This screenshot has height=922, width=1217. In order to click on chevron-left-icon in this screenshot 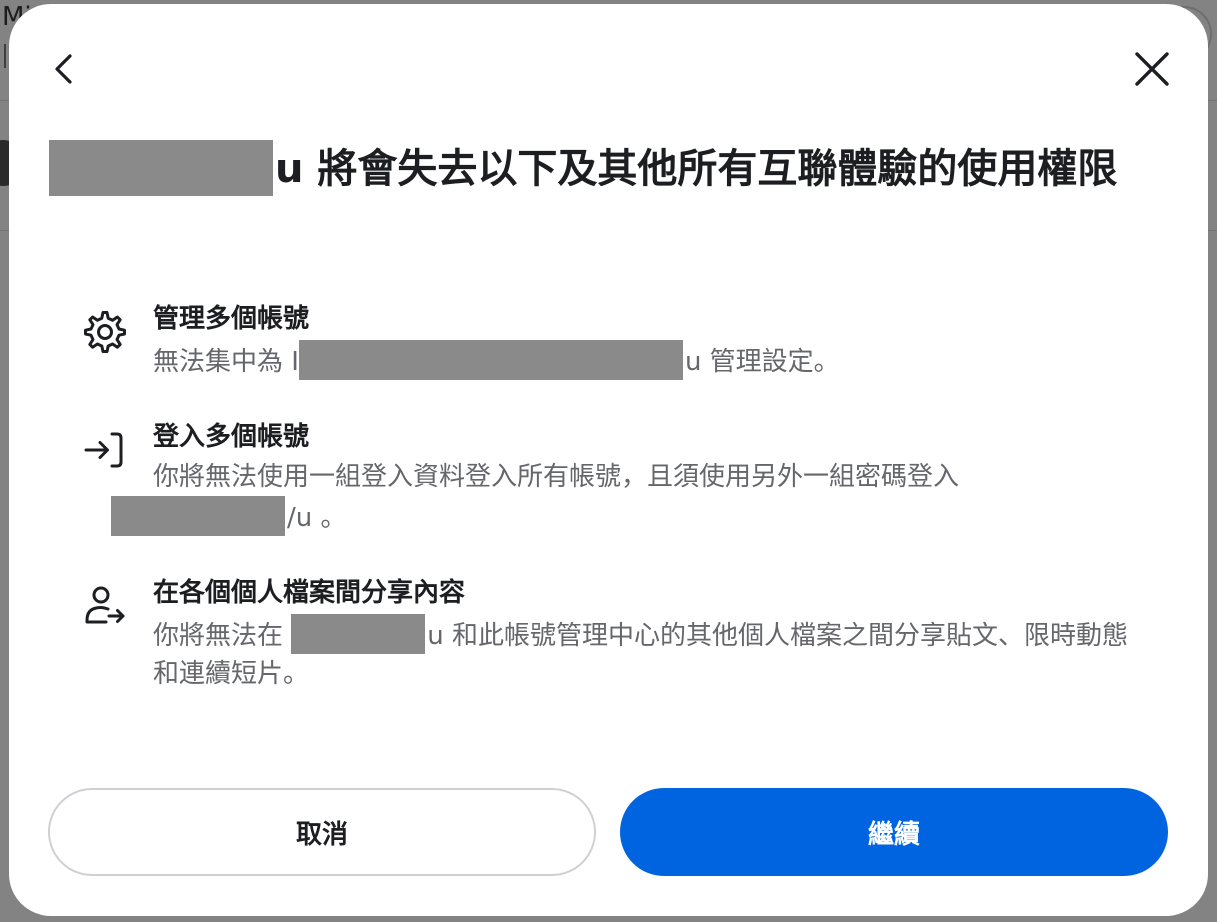, I will do `click(63, 69)`.